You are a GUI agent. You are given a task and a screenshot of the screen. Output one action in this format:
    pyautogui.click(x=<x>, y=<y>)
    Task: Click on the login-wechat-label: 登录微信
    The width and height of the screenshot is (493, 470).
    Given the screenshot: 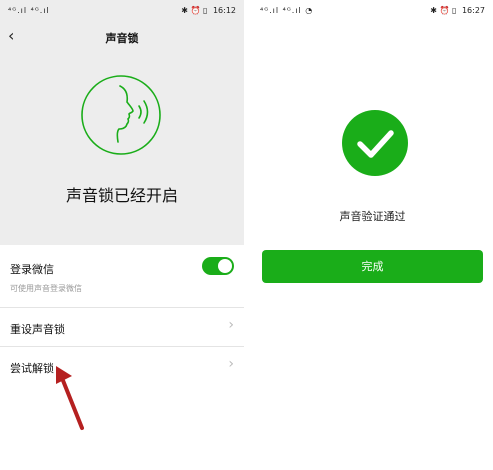 What is the action you would take?
    pyautogui.click(x=32, y=269)
    